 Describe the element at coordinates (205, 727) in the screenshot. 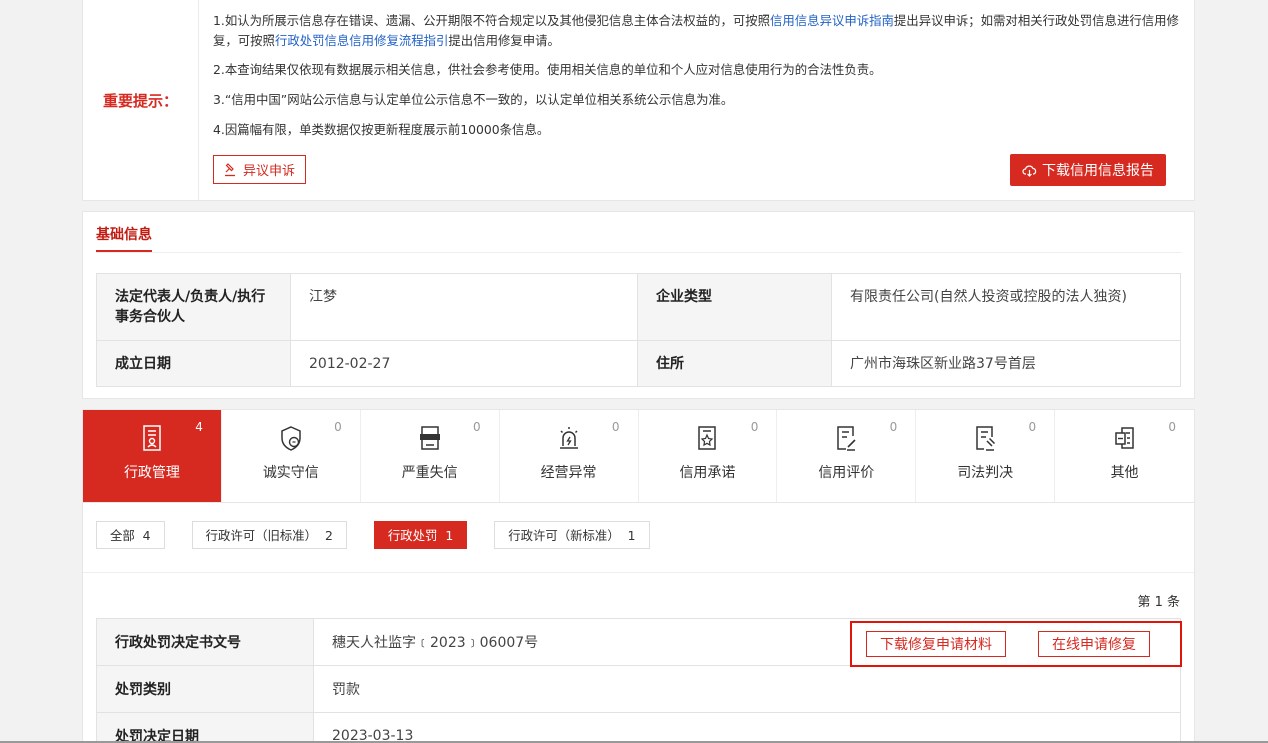

I see `field-label: 处罚决定日期` at that location.